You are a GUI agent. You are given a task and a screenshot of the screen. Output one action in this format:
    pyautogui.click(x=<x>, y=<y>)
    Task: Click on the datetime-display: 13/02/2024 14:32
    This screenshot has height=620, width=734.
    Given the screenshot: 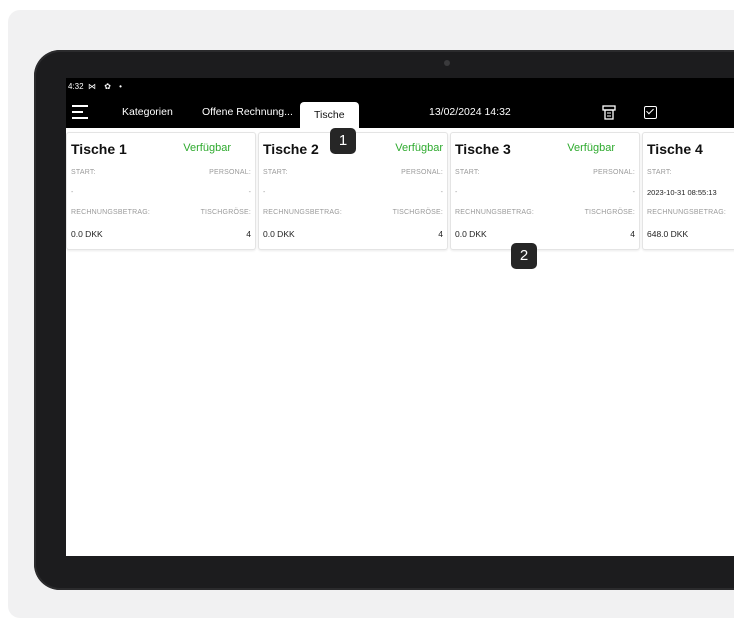 What is the action you would take?
    pyautogui.click(x=470, y=112)
    